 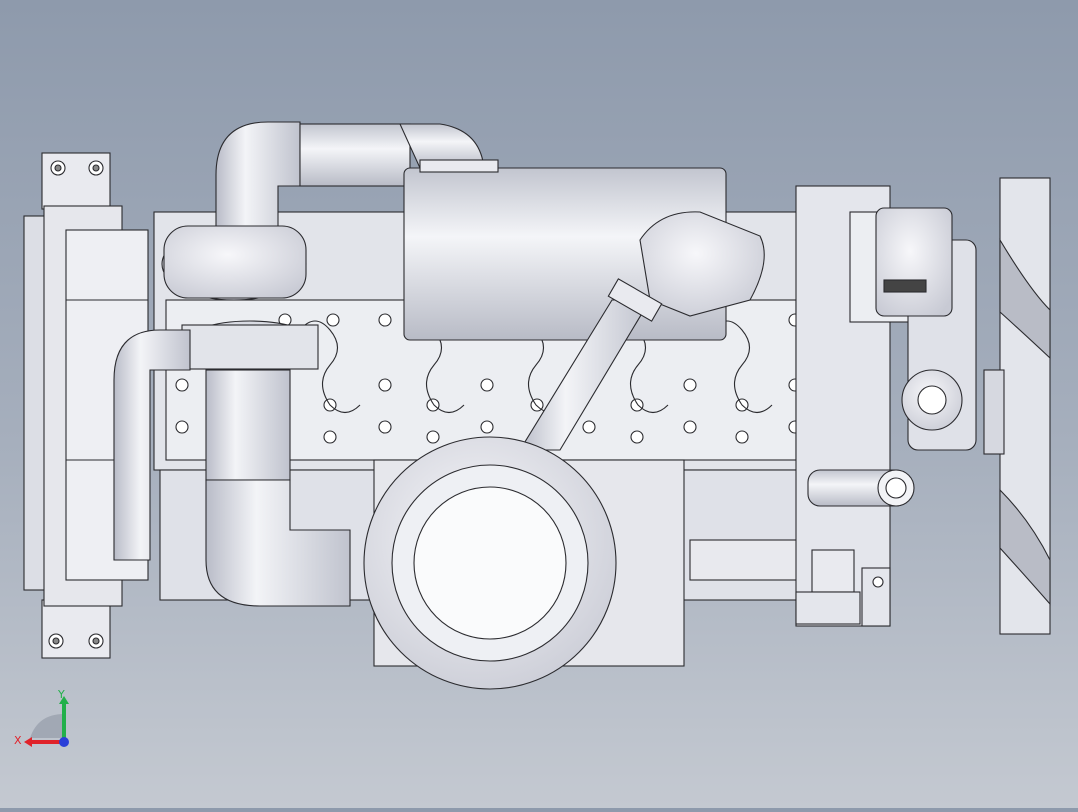 I want to click on left-lower-mount-foot, so click(x=76, y=629).